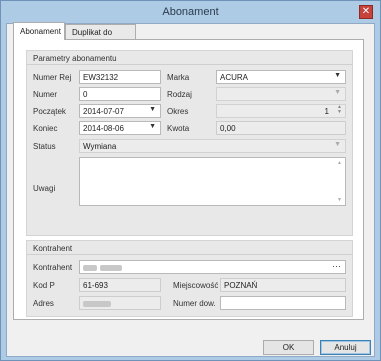 The height and width of the screenshot is (361, 381). I want to click on close-icon: ✕, so click(366, 11).